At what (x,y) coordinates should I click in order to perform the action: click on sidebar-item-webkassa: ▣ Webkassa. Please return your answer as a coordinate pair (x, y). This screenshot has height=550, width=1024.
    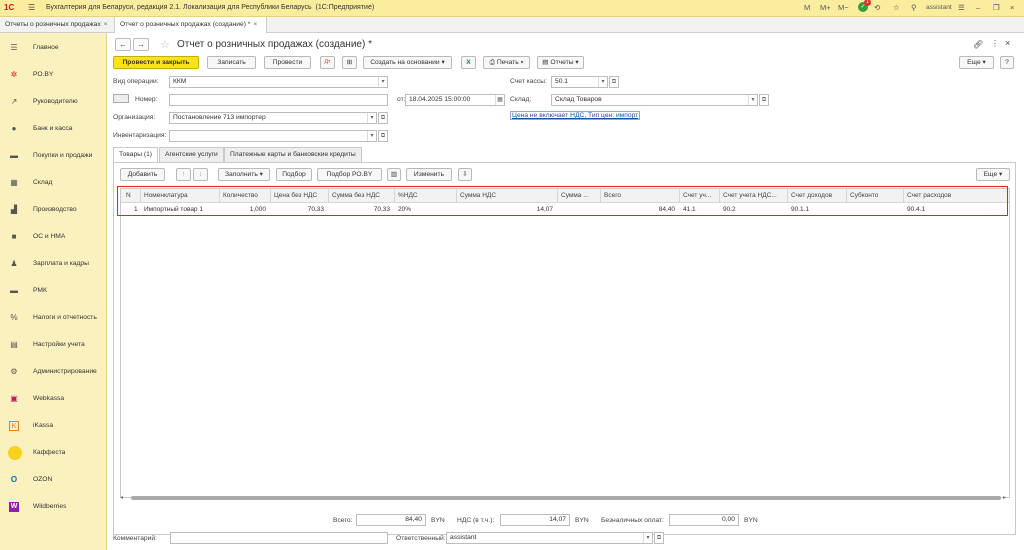
    Looking at the image, I should click on (53, 399).